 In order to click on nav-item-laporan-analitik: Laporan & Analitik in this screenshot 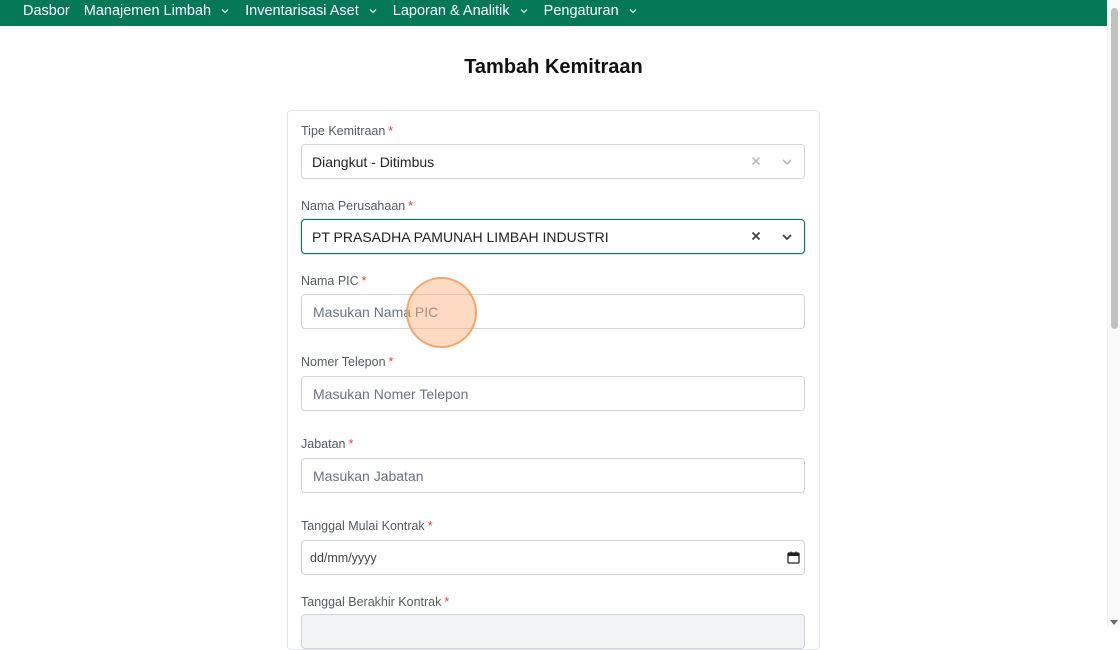, I will do `click(461, 13)`.